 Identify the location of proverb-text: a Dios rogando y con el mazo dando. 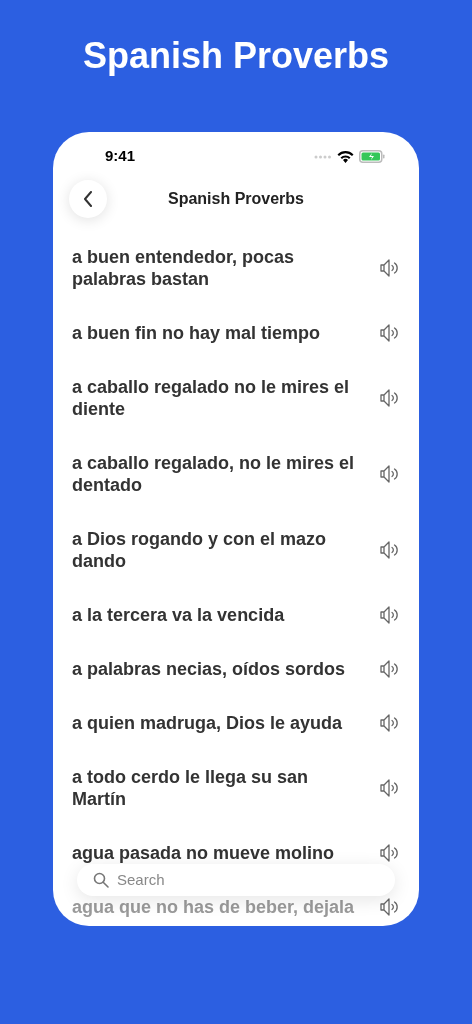
(219, 550).